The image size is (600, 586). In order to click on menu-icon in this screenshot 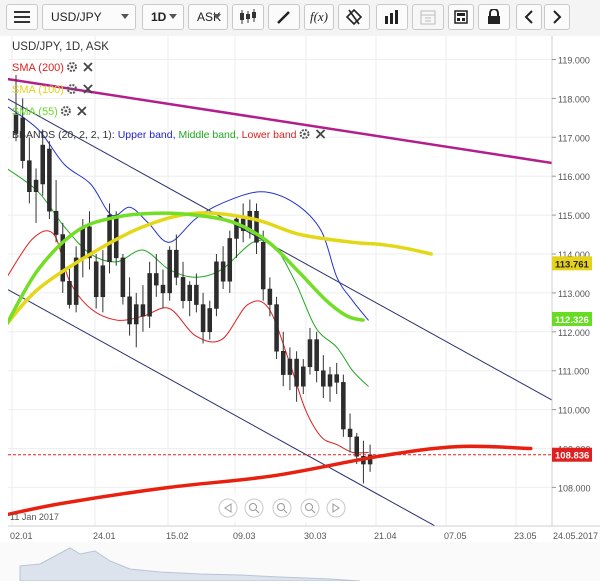, I will do `click(22, 17)`.